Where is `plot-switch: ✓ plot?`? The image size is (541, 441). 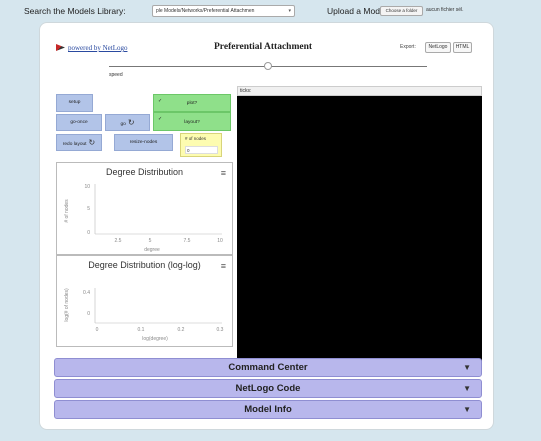
plot-switch: ✓ plot? is located at coordinates (192, 103).